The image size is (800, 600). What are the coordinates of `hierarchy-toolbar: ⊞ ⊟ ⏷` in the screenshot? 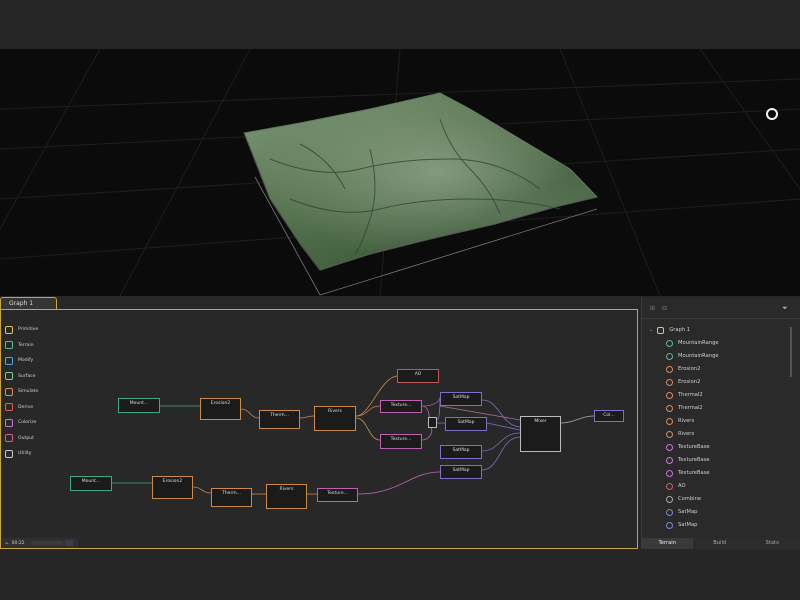 It's located at (721, 309).